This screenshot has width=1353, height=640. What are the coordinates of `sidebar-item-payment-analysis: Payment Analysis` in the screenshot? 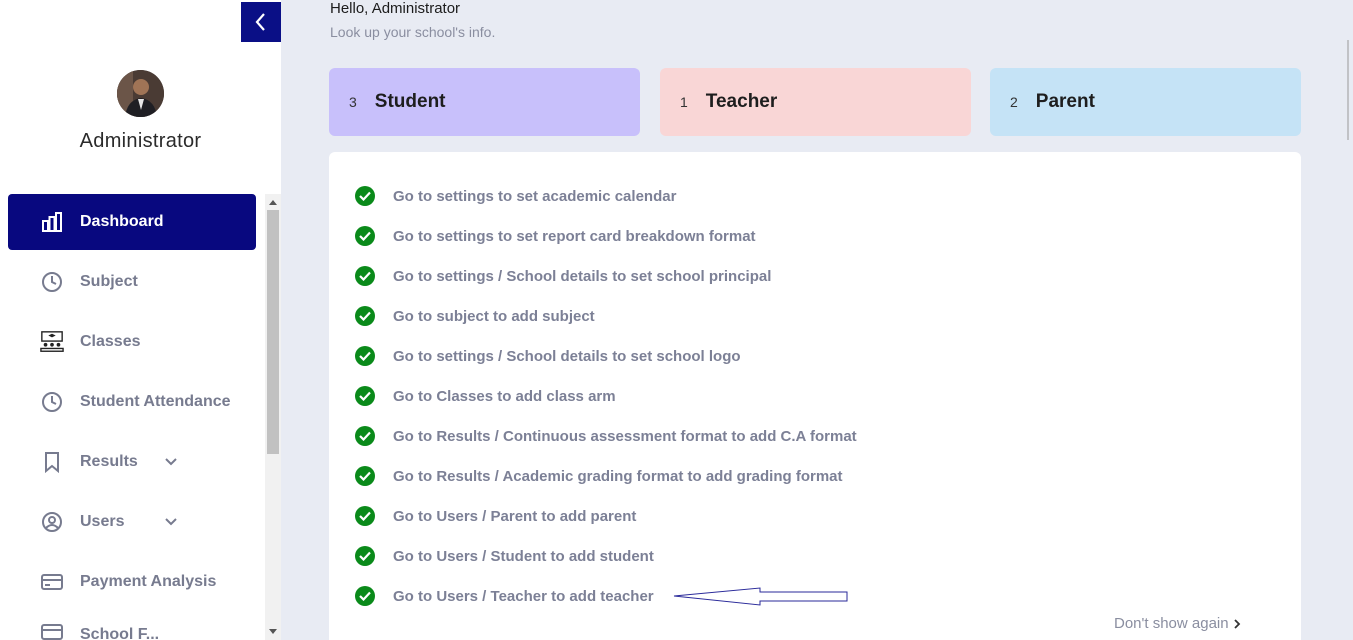 It's located at (132, 582).